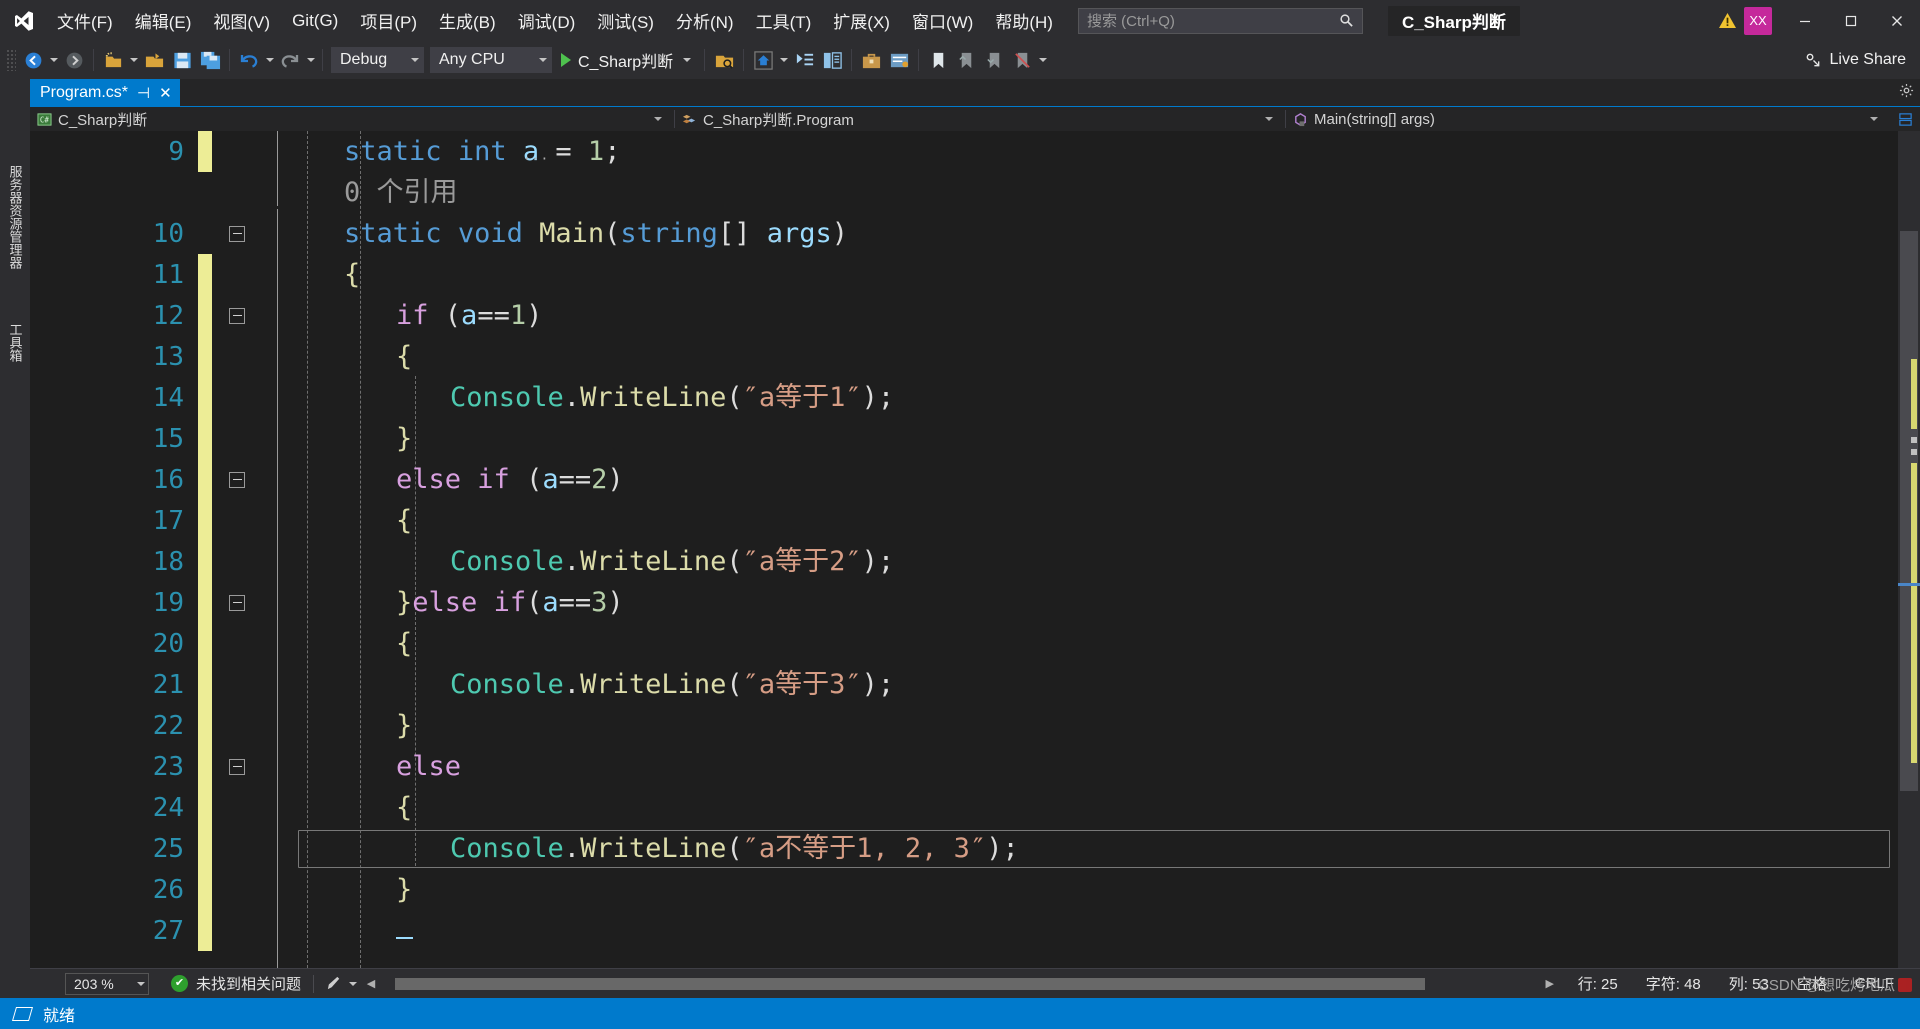 Image resolution: width=1920 pixels, height=1029 pixels. What do you see at coordinates (1022, 60) in the screenshot?
I see `clear-bookmarks-button` at bounding box center [1022, 60].